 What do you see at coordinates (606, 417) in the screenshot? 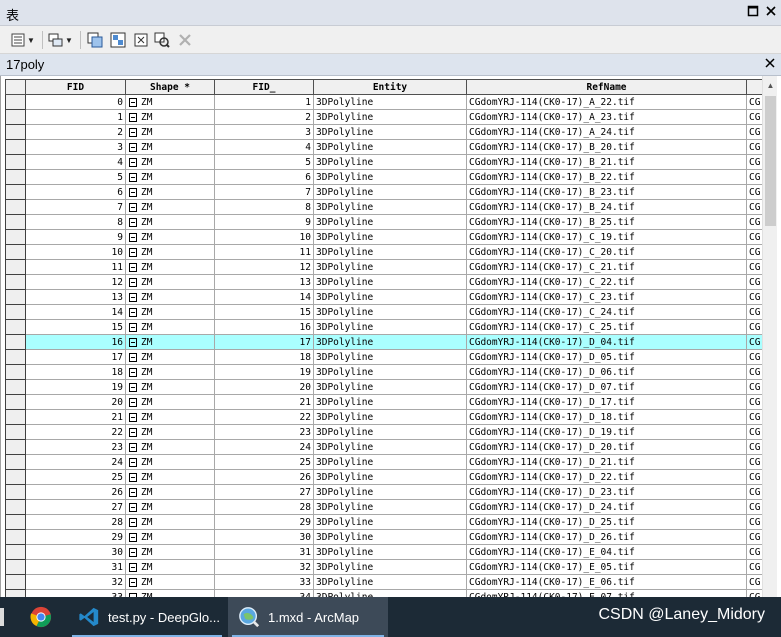
I see `cell-refname: CGdomYRJ-114(CK0-17)_D_18.tif` at bounding box center [606, 417].